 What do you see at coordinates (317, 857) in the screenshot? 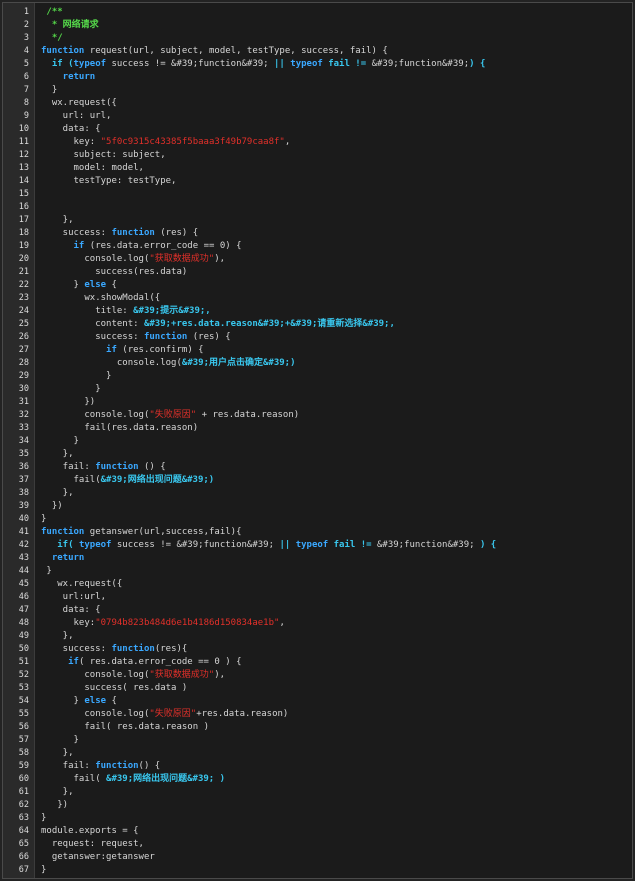
I see `code-line: 66 getanswer:getanswer` at bounding box center [317, 857].